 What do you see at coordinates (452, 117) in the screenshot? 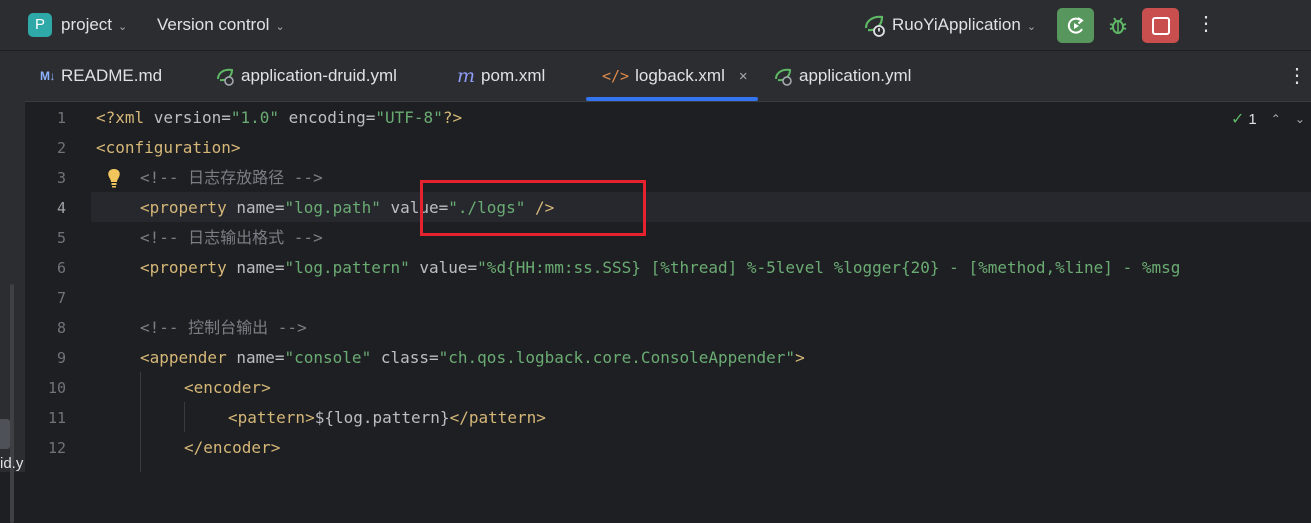
I see `code-token: ?>` at bounding box center [452, 117].